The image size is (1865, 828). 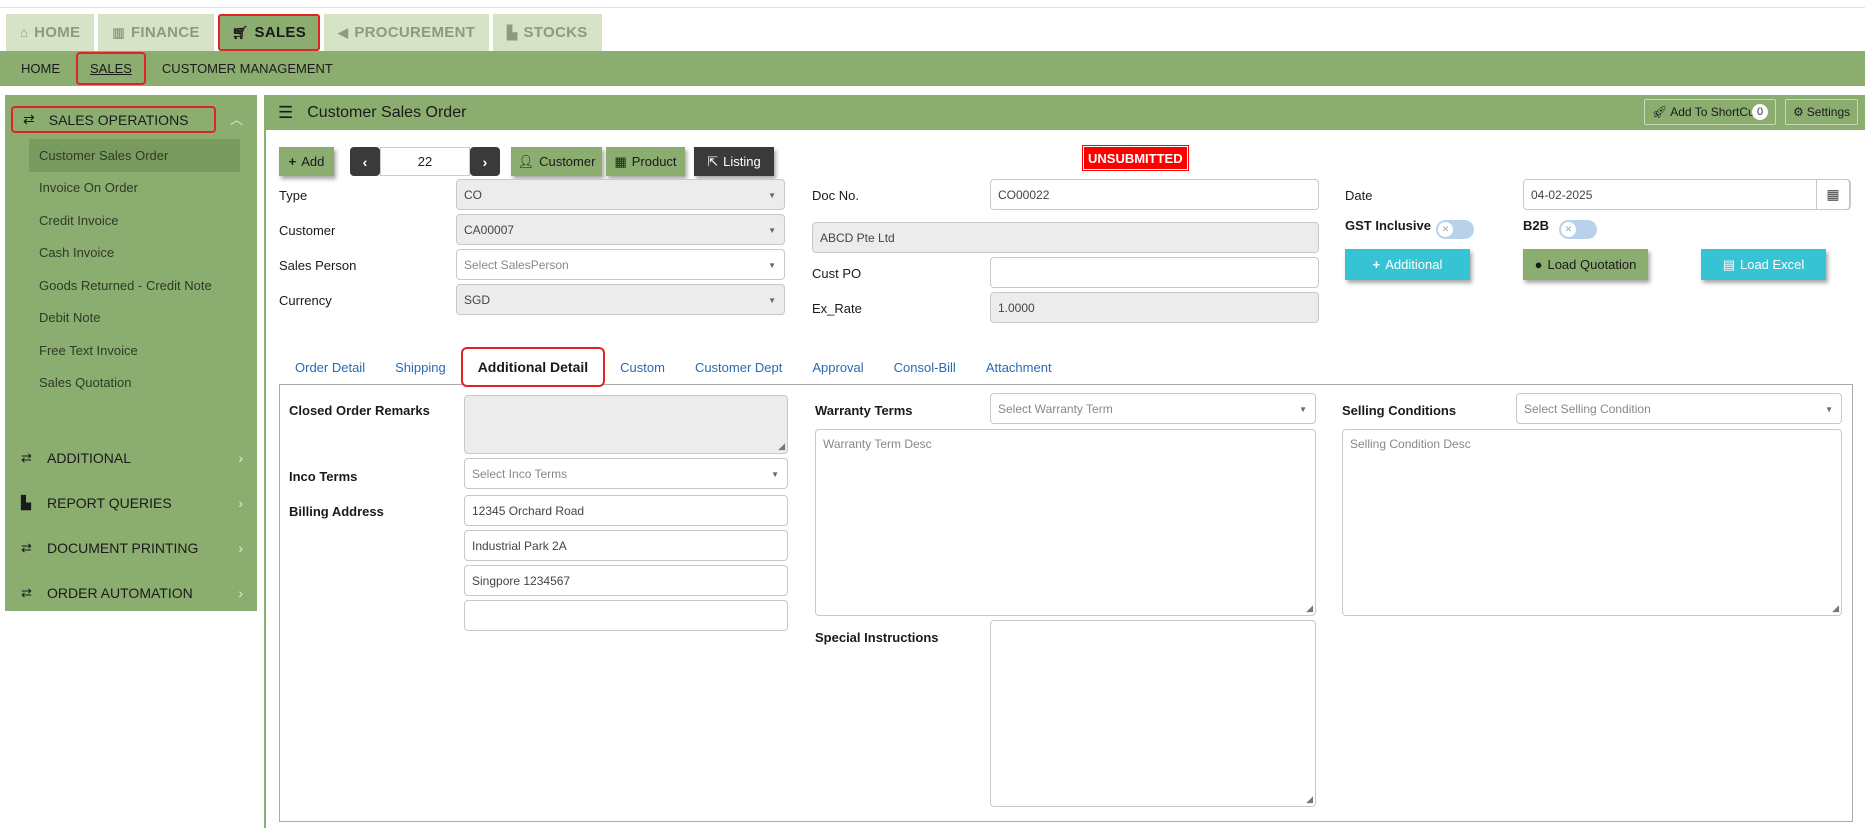 What do you see at coordinates (1153, 713) in the screenshot?
I see `special-instructions-textarea: ◢` at bounding box center [1153, 713].